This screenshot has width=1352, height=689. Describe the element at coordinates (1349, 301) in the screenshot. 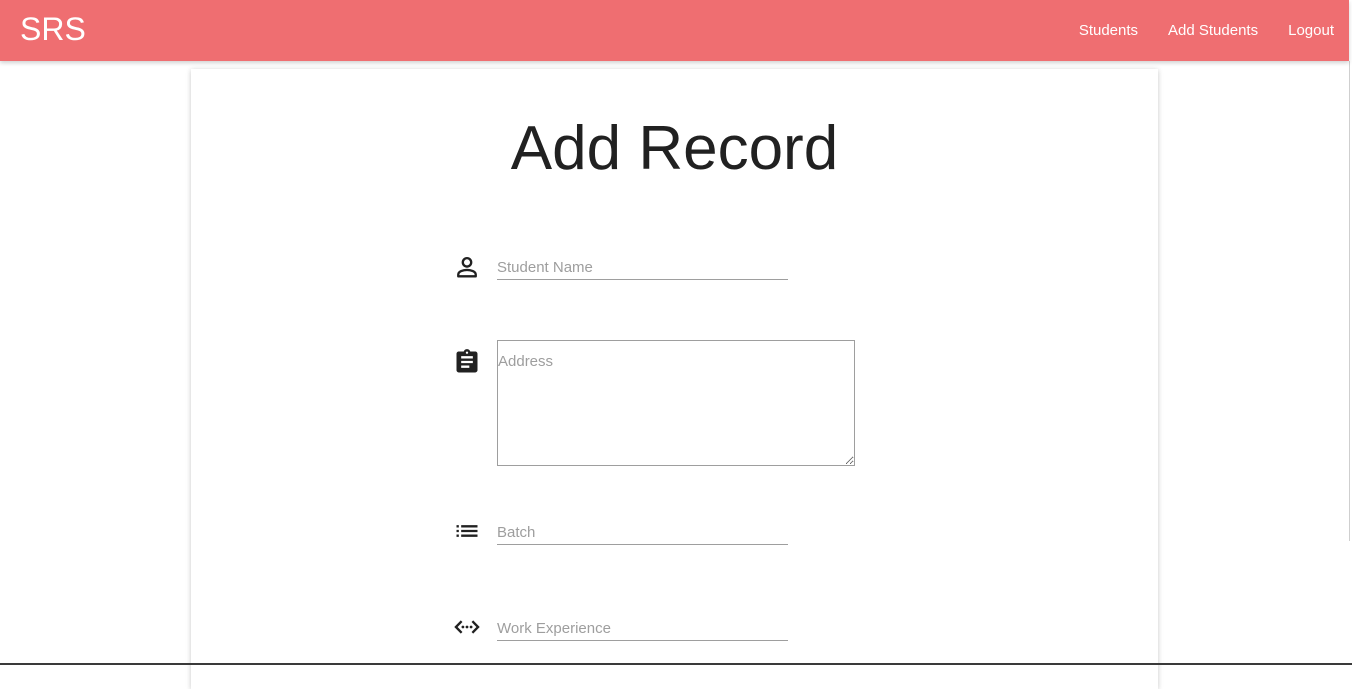

I see `scrollbar-track` at that location.